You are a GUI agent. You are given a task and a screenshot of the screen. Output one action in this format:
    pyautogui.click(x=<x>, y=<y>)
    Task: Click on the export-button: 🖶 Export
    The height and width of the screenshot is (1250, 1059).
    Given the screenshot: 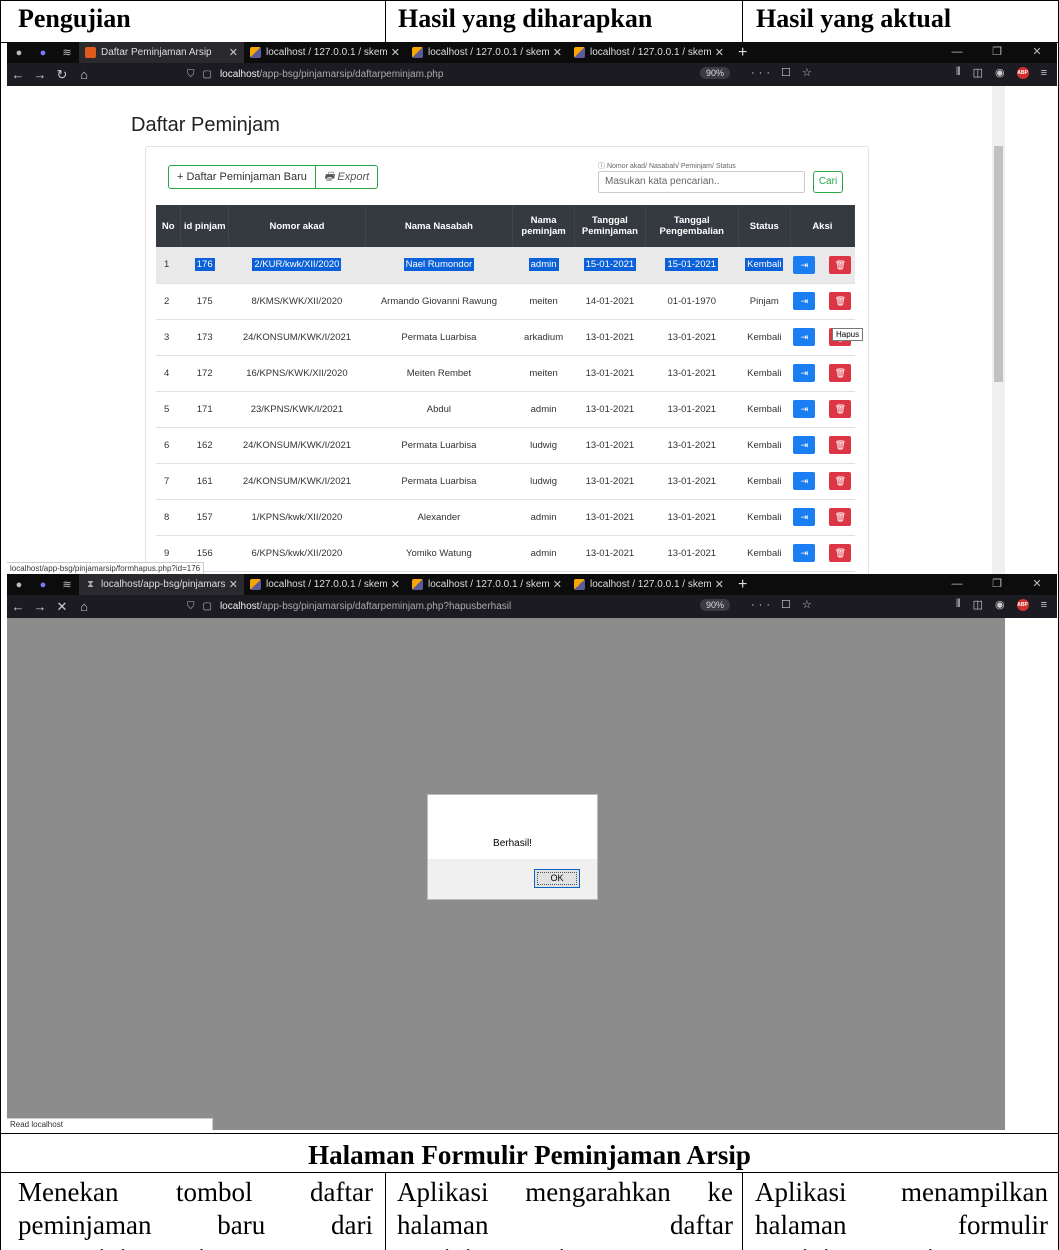 What is the action you would take?
    pyautogui.click(x=346, y=177)
    